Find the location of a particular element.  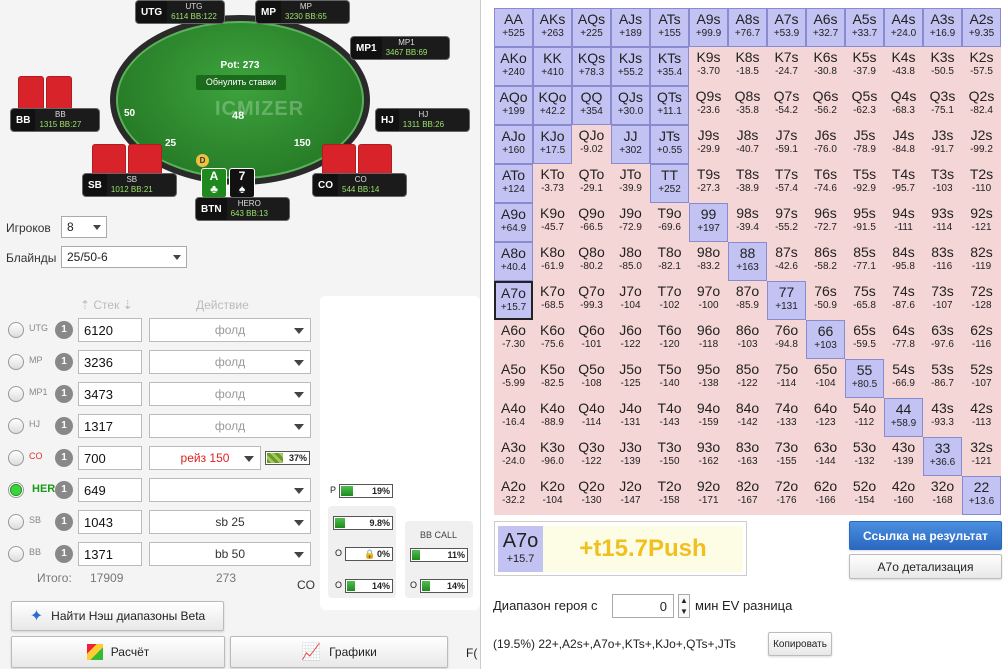

range-cell: 64o -123 is located at coordinates (825, 417).